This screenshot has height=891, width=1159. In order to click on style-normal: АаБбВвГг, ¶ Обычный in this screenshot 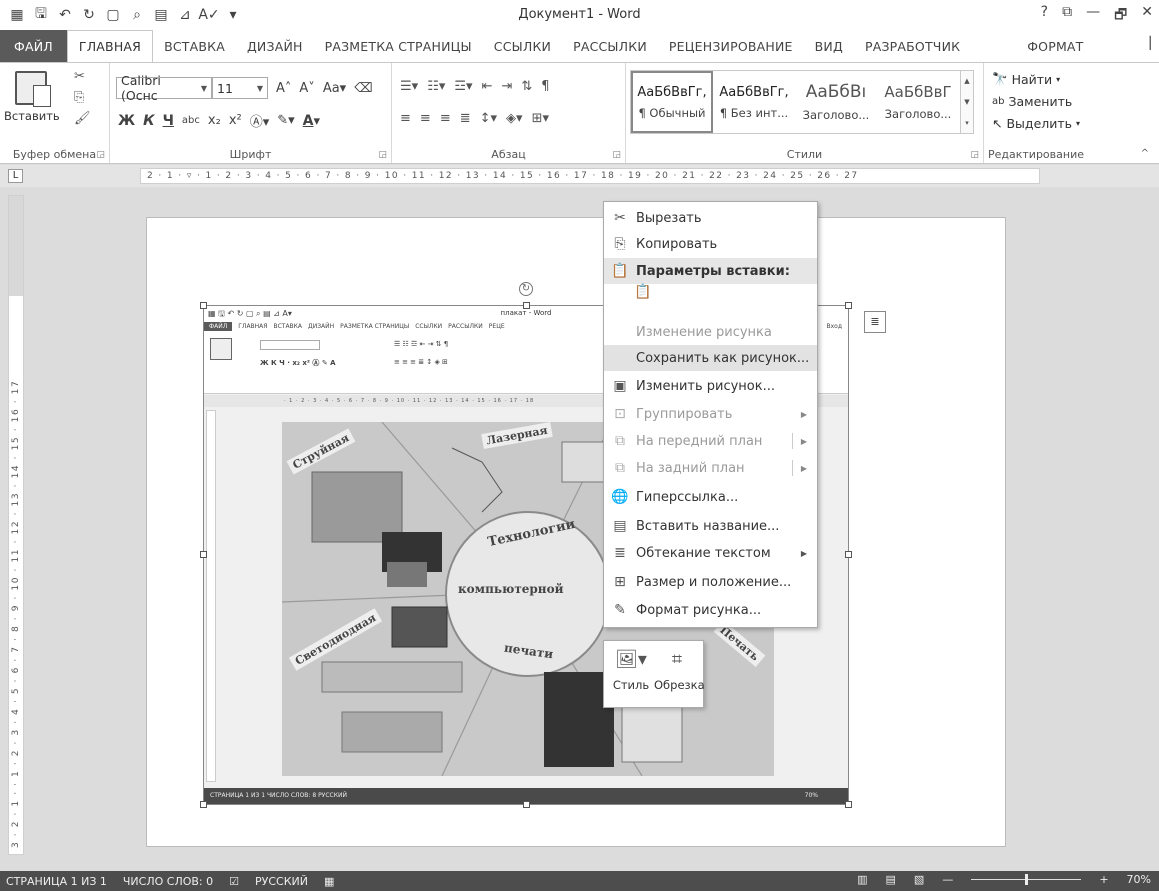, I will do `click(672, 102)`.